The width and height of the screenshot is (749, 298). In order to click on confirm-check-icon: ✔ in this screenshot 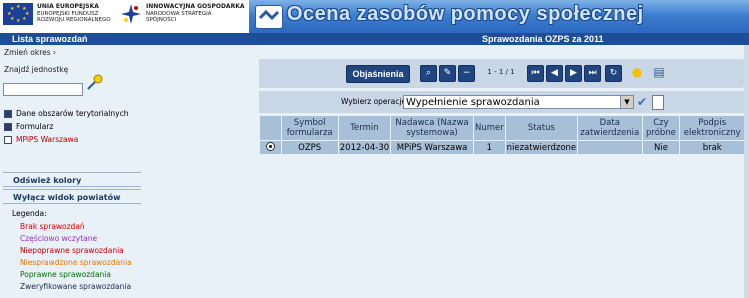, I will do `click(643, 102)`.